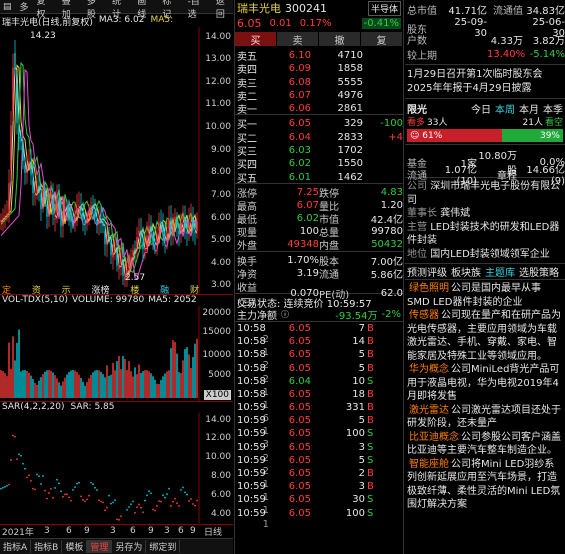 This screenshot has height=554, width=565. I want to click on tick-time: 10:59, so click(251, 421).